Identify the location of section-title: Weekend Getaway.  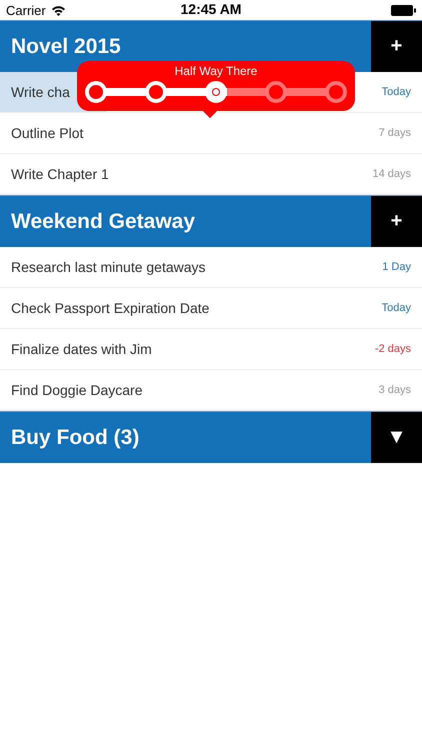
(103, 222).